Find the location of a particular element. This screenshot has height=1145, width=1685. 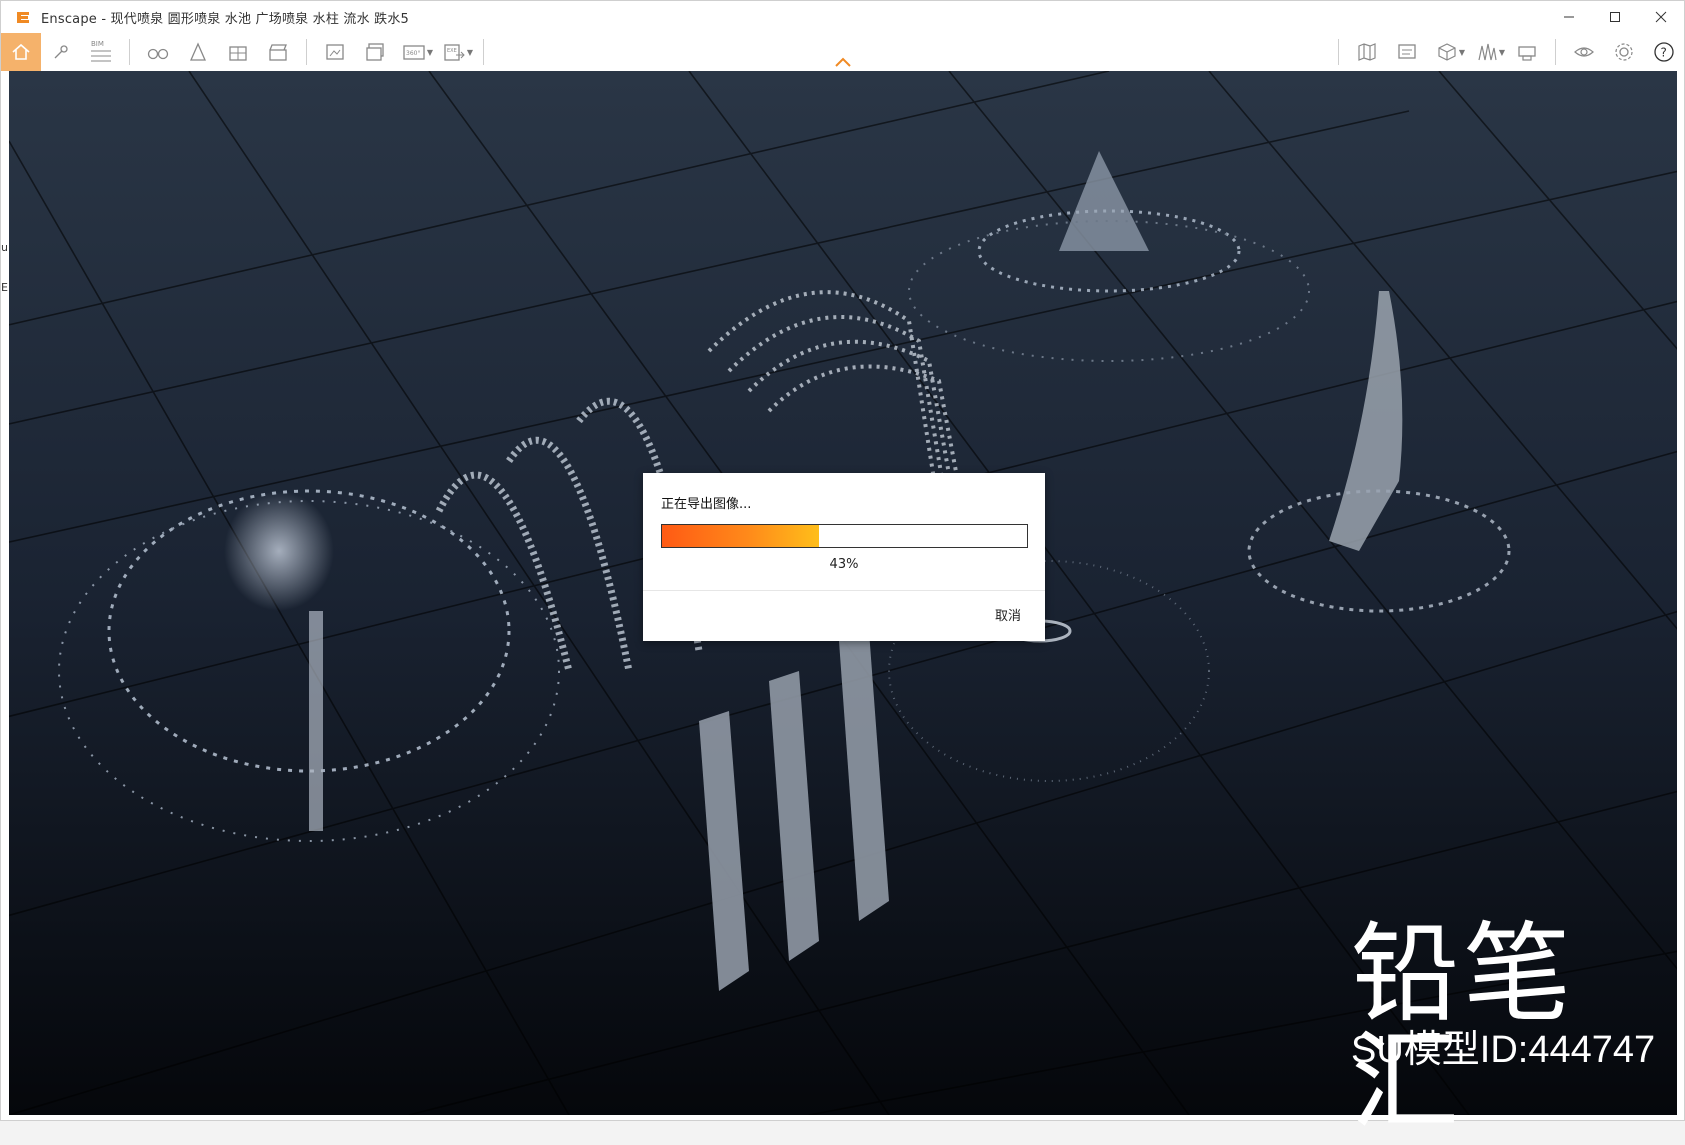

binoculars-icon is located at coordinates (158, 54).